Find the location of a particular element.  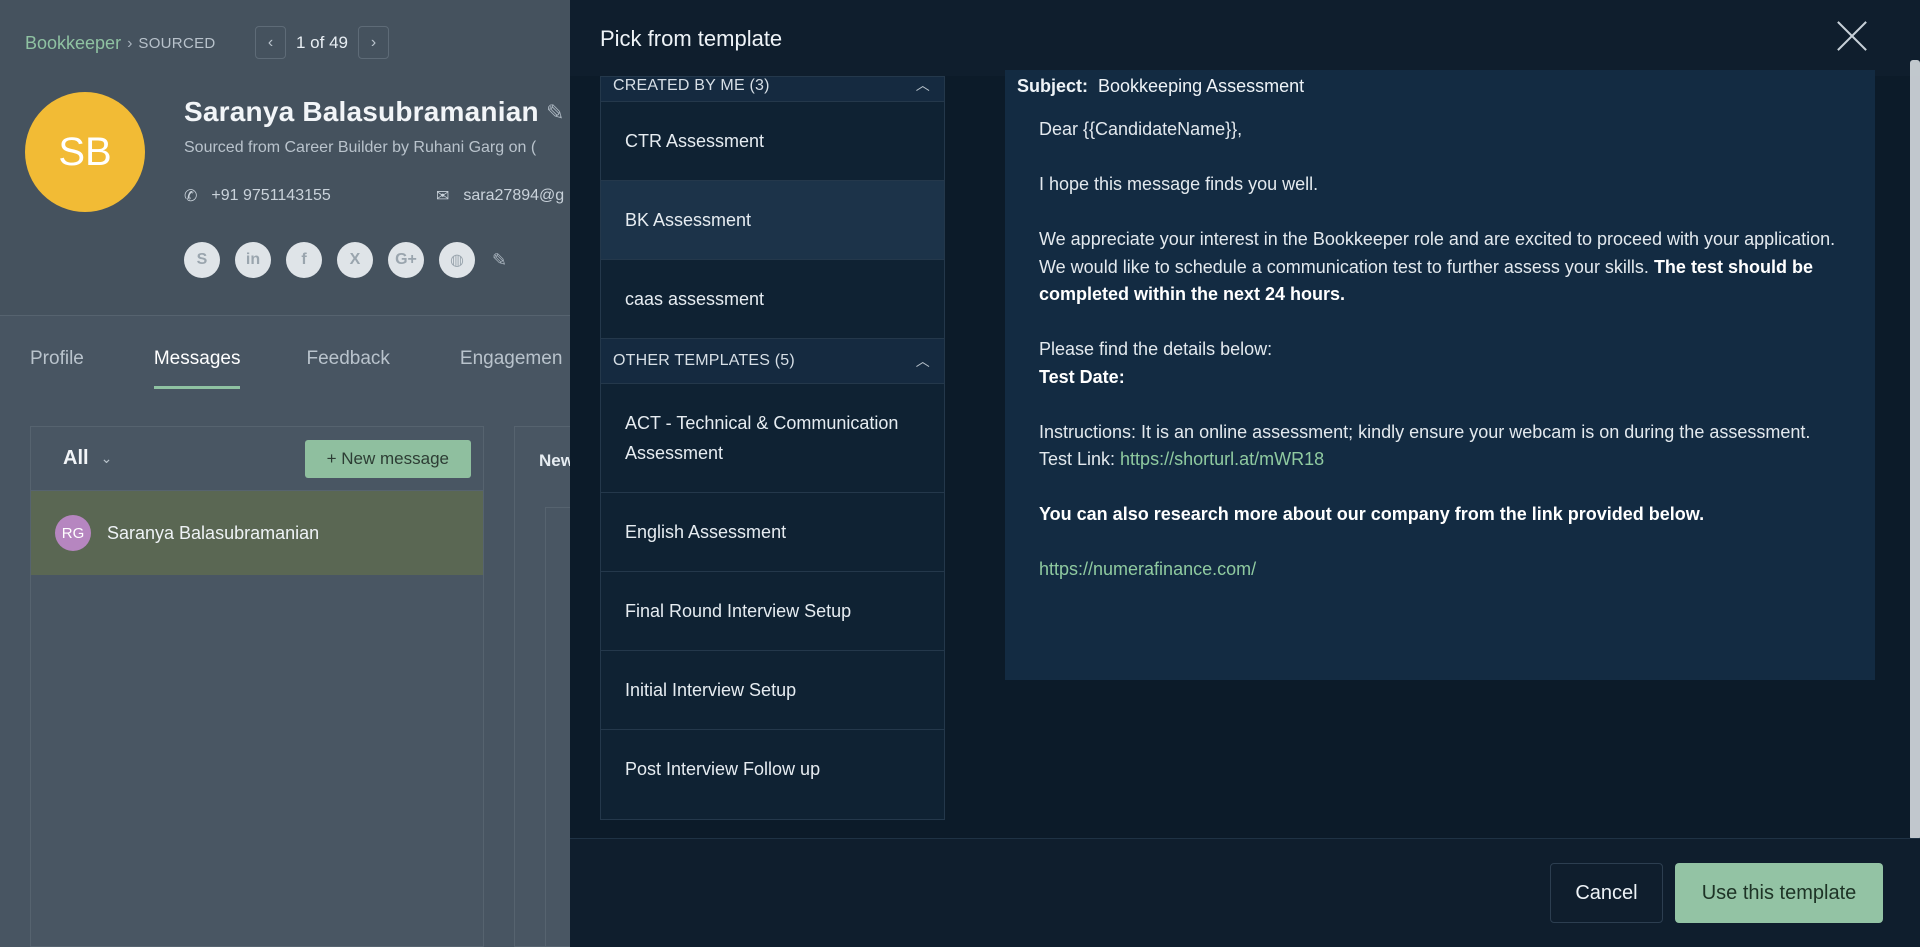

greeting: Dear {{CandidateName}}, is located at coordinates (1141, 129).